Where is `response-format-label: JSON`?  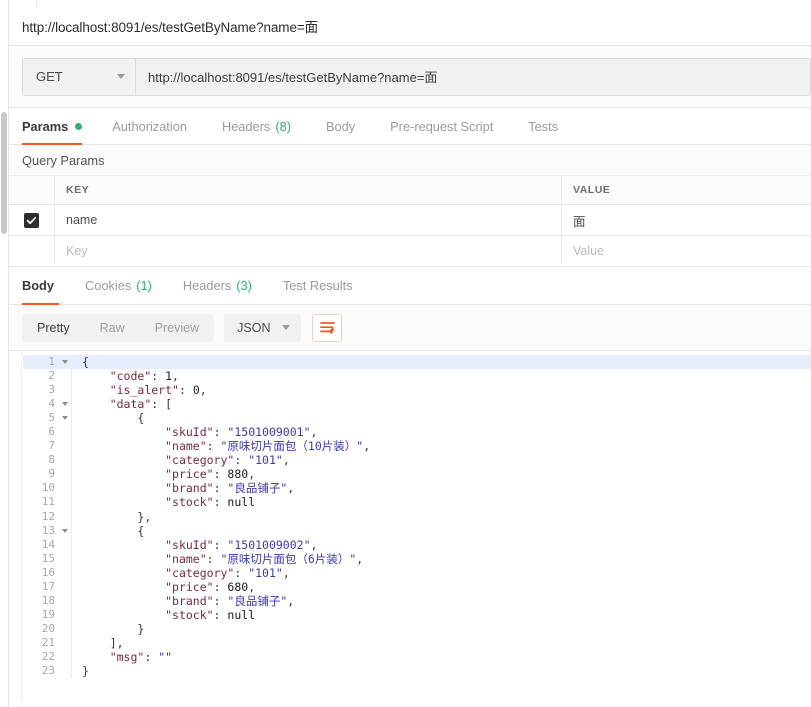 response-format-label: JSON is located at coordinates (254, 327).